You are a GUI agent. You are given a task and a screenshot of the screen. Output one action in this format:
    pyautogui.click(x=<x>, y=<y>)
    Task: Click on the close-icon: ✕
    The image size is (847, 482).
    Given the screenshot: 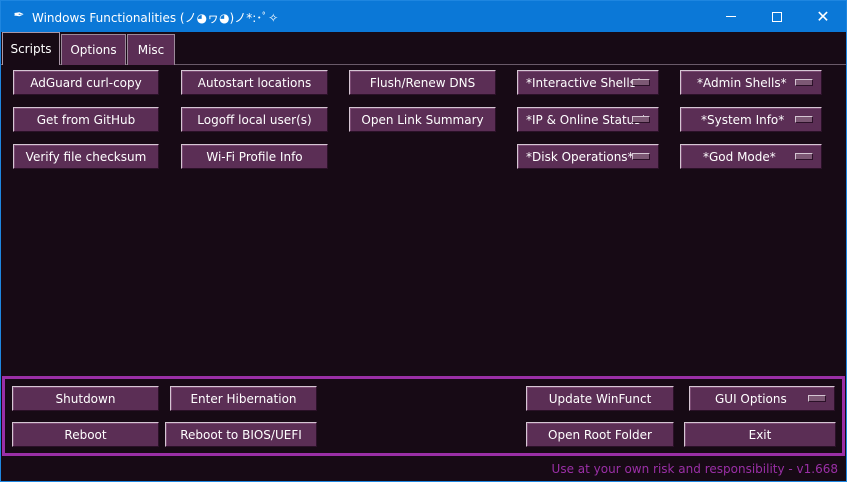 What is the action you would take?
    pyautogui.click(x=823, y=16)
    